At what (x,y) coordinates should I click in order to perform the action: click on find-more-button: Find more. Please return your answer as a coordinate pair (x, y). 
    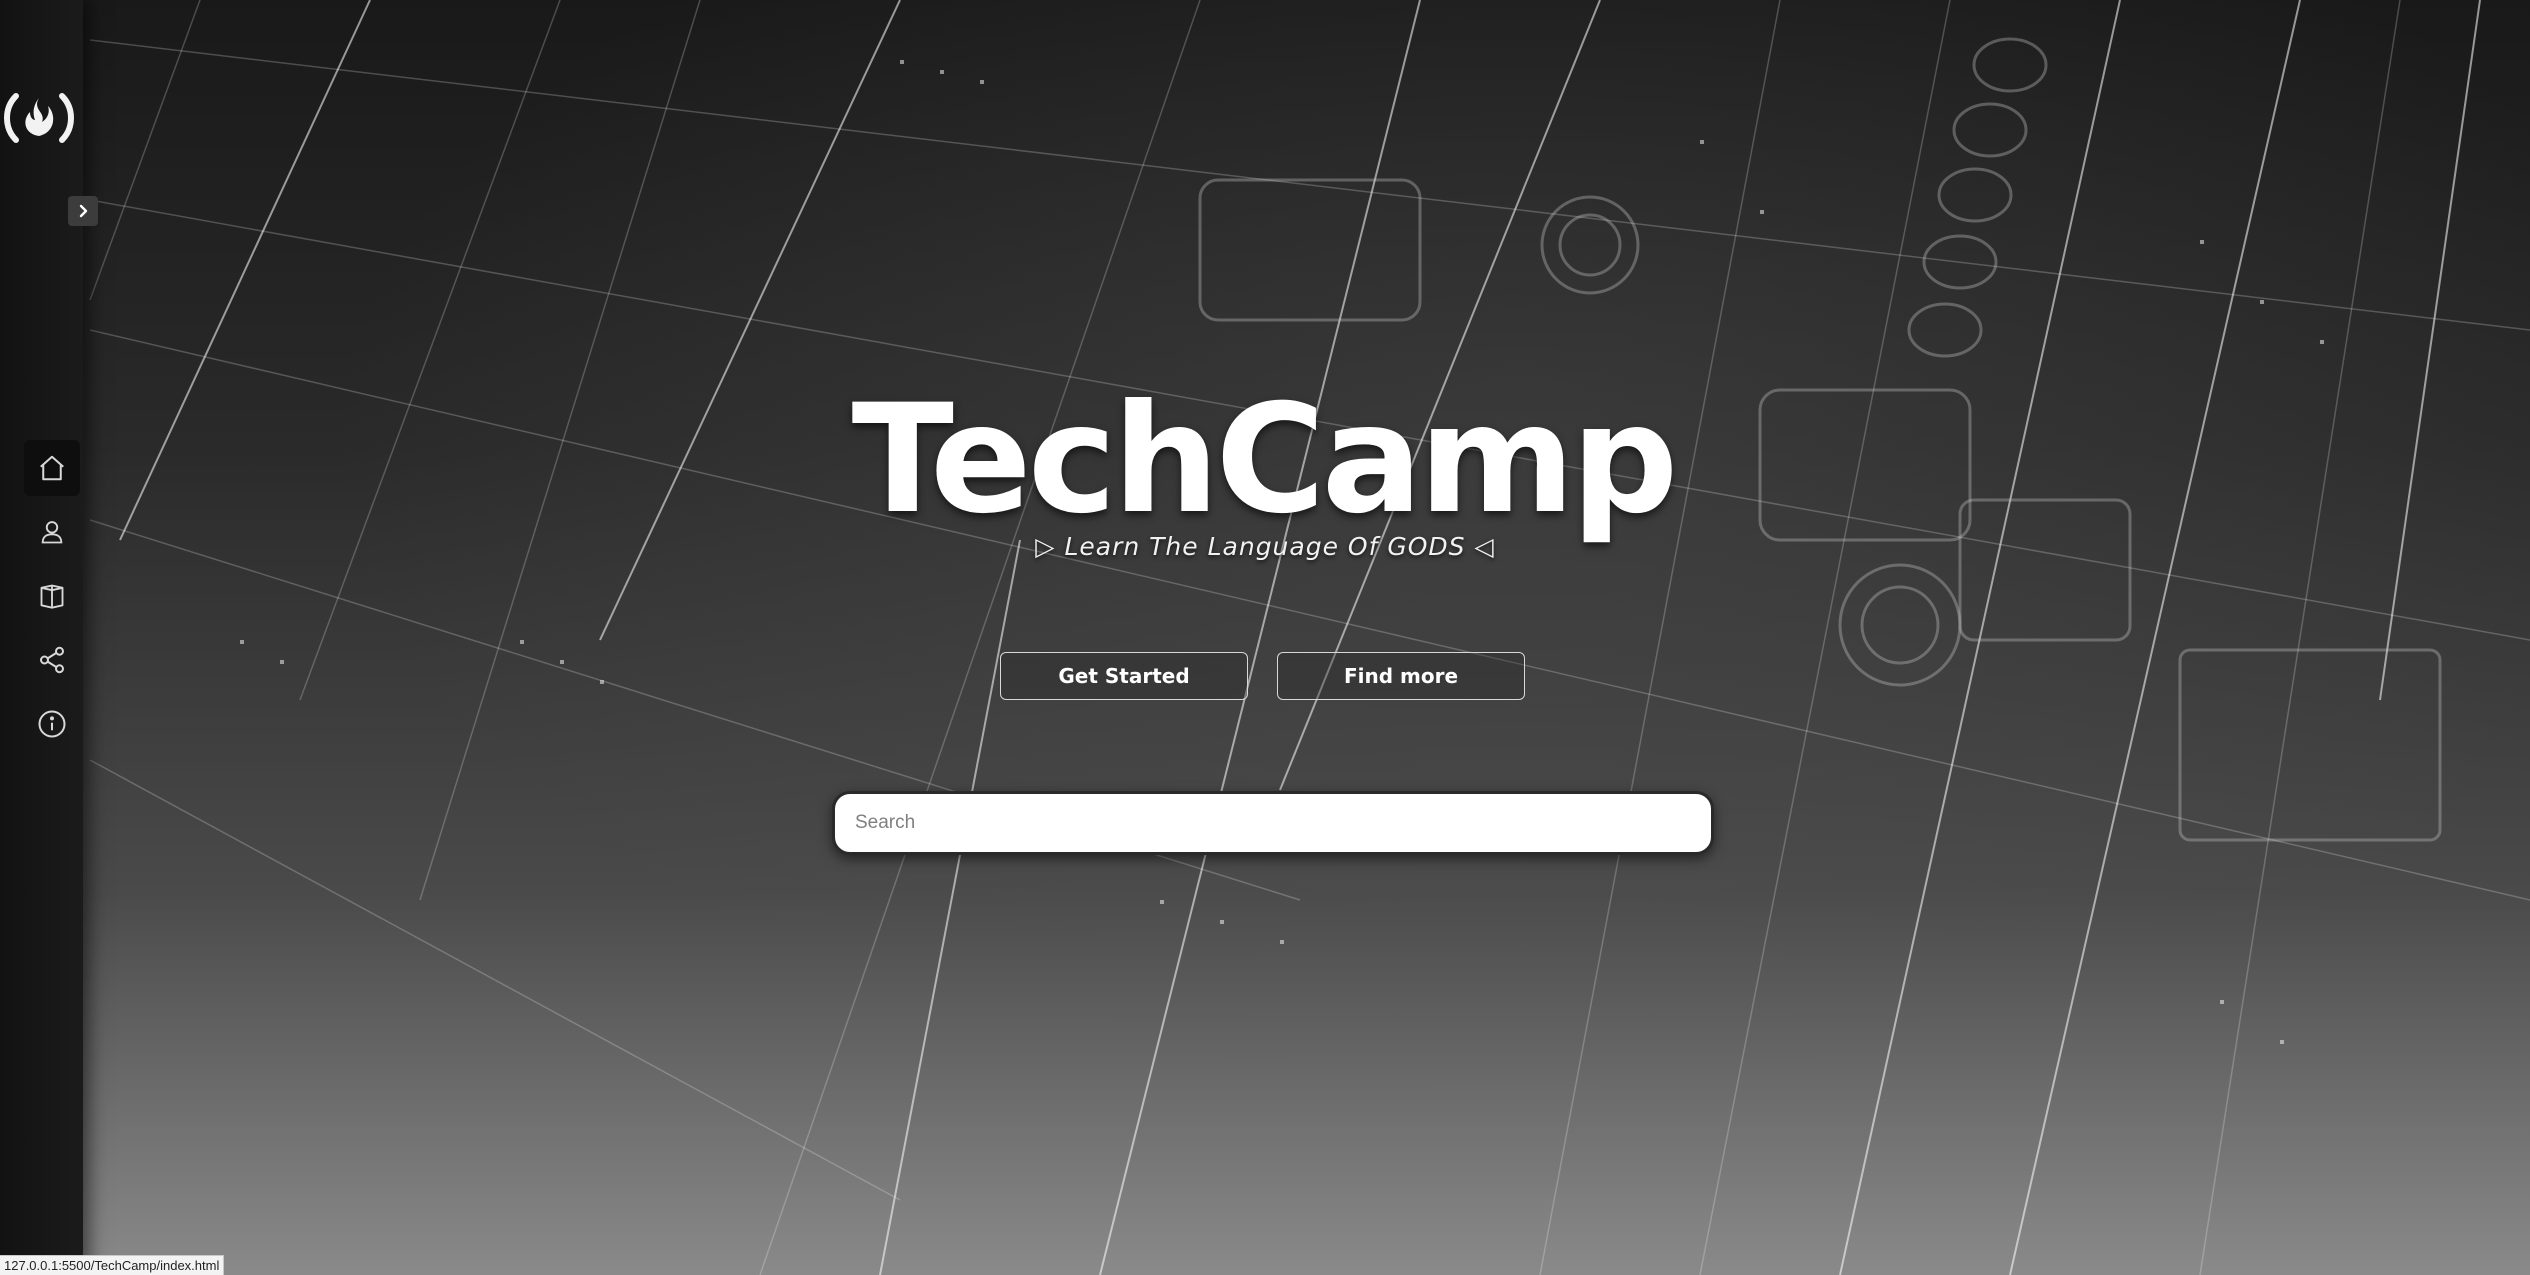
    Looking at the image, I should click on (1401, 676).